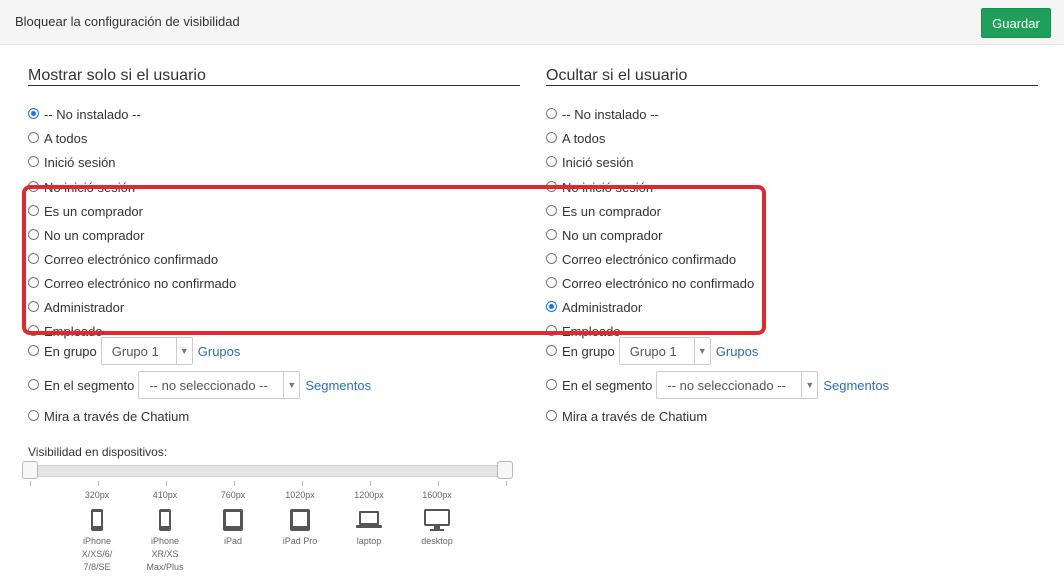 The height and width of the screenshot is (584, 1064). What do you see at coordinates (165, 495) in the screenshot?
I see `device-resolution: 410px` at bounding box center [165, 495].